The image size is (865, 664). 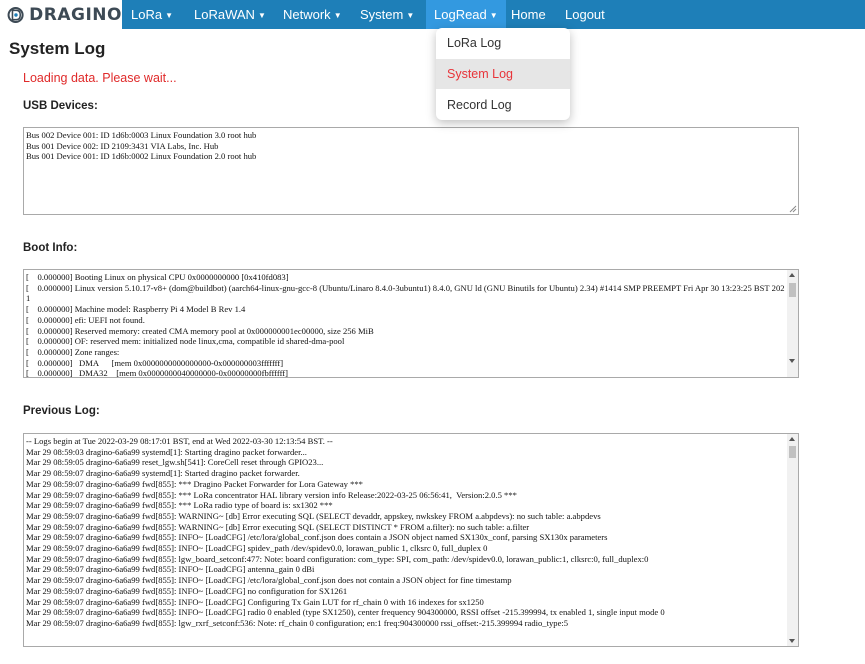 What do you see at coordinates (75, 14) in the screenshot?
I see `logo-text: DRAGINO` at bounding box center [75, 14].